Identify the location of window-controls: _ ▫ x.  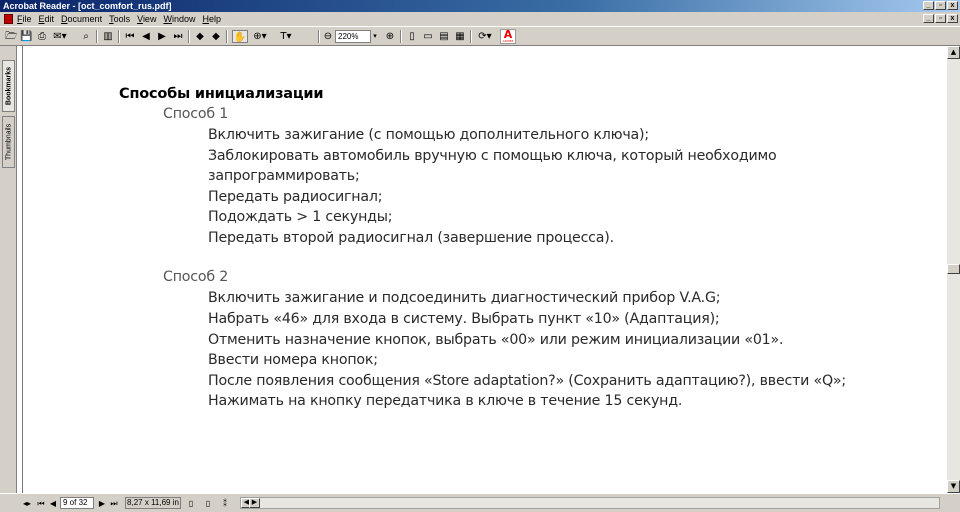
(940, 6).